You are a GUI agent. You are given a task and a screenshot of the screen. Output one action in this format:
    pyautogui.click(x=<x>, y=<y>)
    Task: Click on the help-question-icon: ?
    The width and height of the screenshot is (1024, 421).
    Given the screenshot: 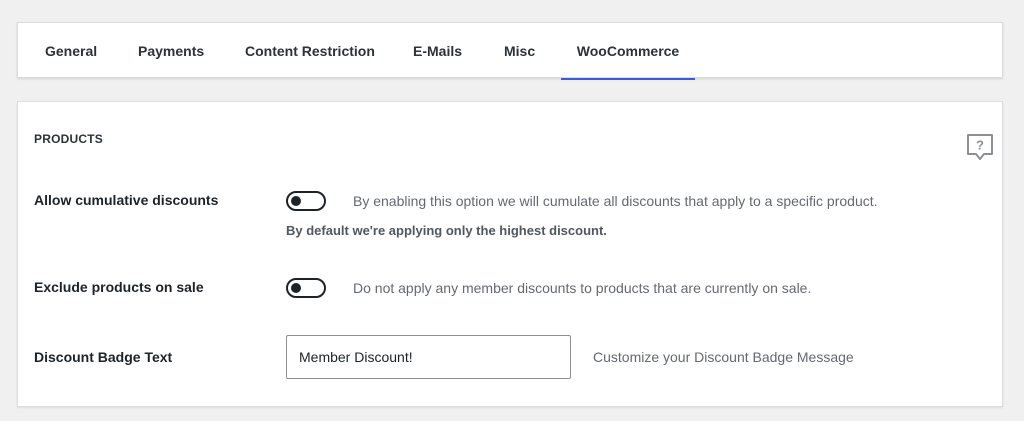 What is the action you would take?
    pyautogui.click(x=980, y=147)
    